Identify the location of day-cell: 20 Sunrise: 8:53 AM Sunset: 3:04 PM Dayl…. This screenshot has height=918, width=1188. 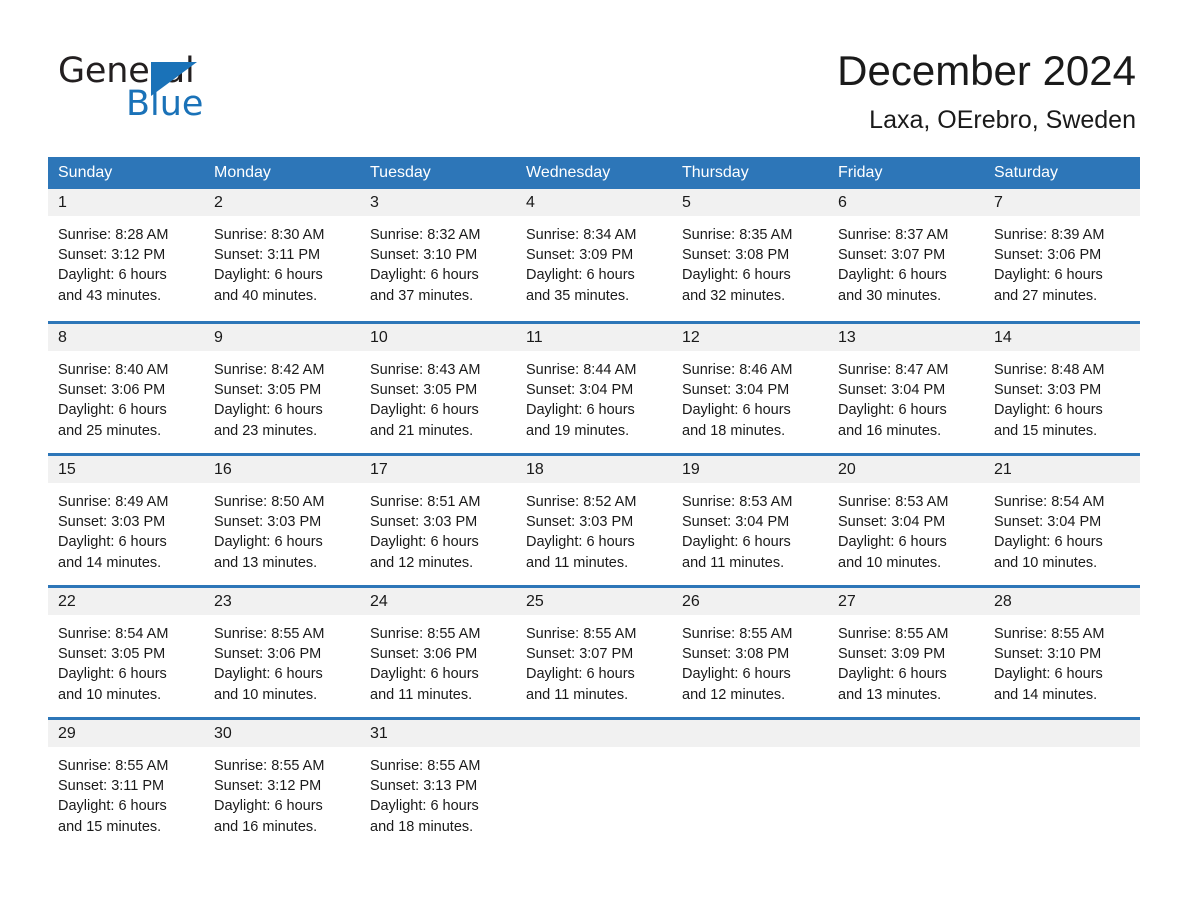
(906, 520).